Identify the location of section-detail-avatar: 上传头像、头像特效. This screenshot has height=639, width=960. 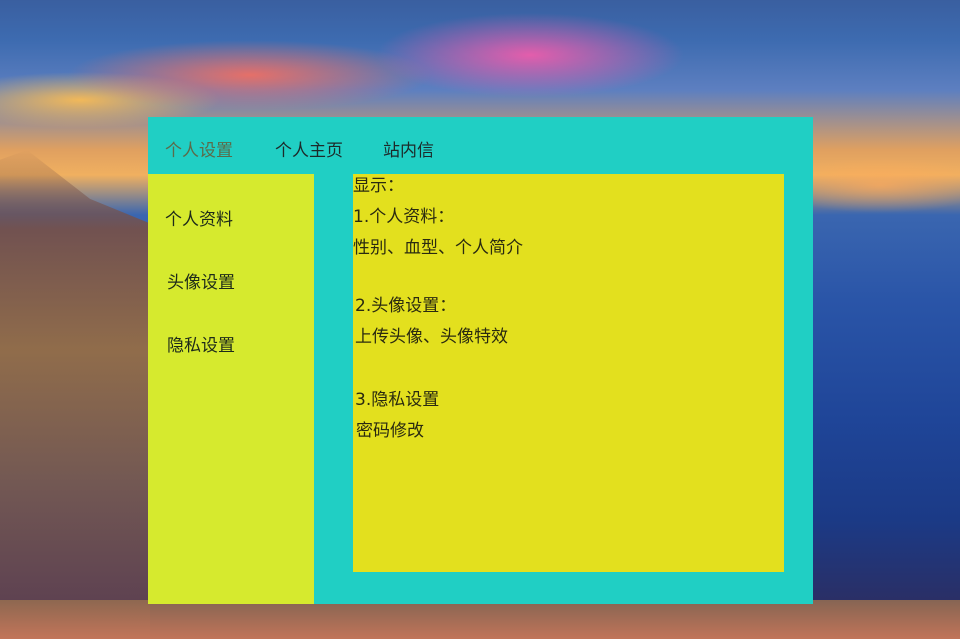
(431, 337).